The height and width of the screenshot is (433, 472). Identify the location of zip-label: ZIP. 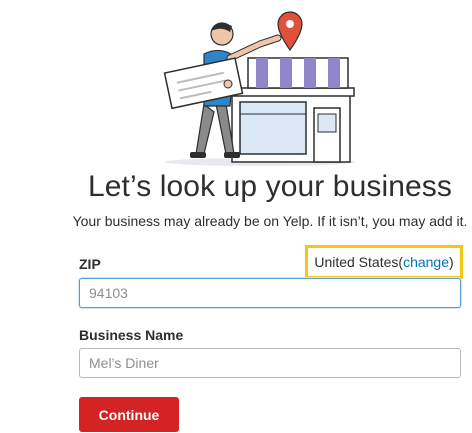
(90, 264).